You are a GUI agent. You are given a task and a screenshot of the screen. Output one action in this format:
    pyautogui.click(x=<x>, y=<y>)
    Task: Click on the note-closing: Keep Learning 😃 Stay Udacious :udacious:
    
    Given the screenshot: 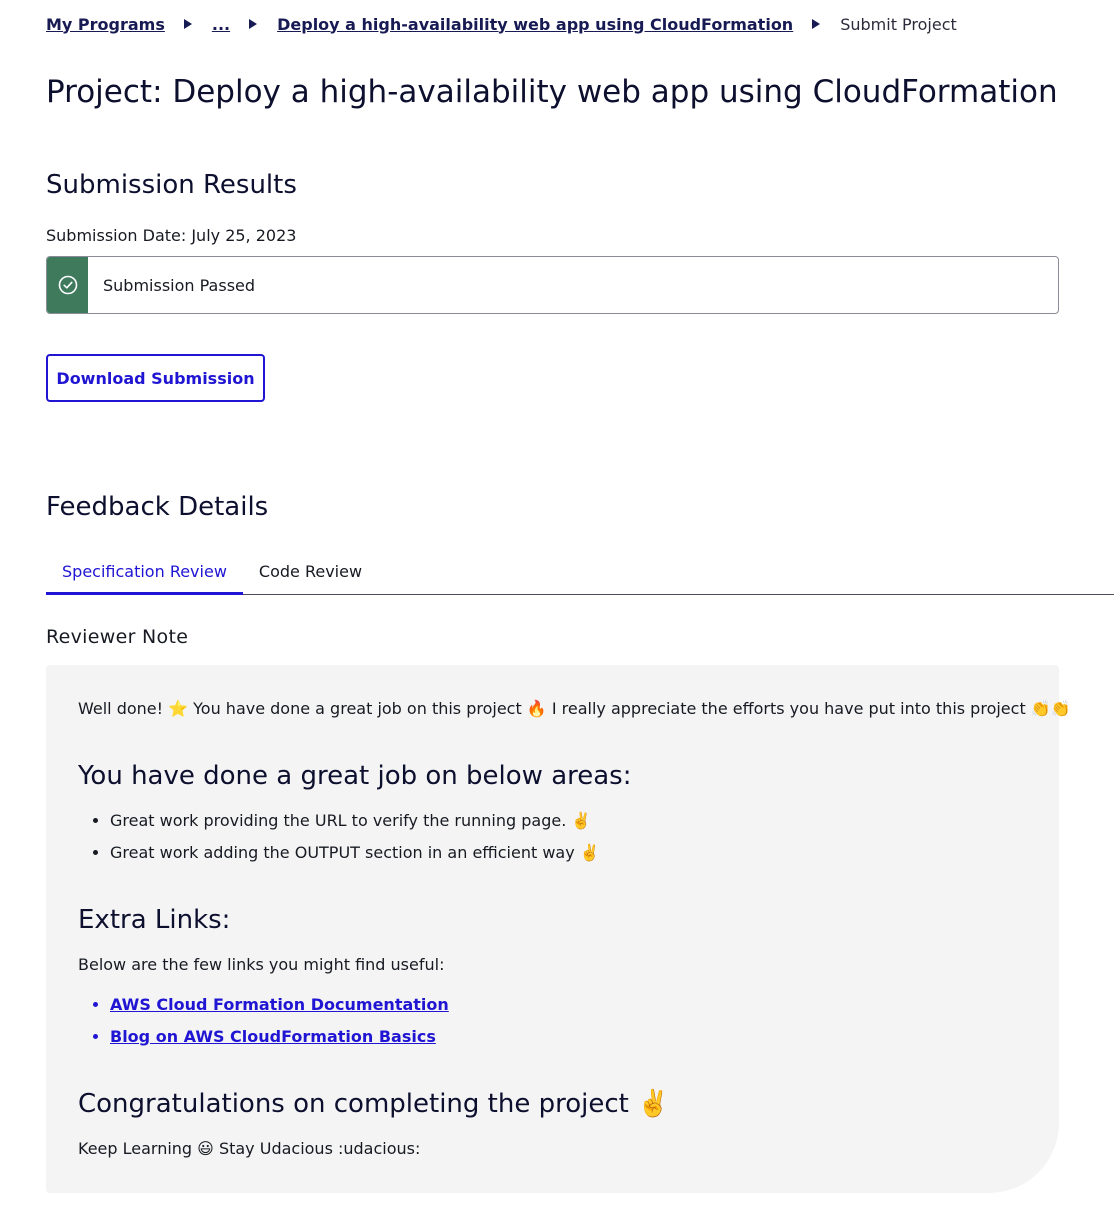 What is the action you would take?
    pyautogui.click(x=249, y=1148)
    